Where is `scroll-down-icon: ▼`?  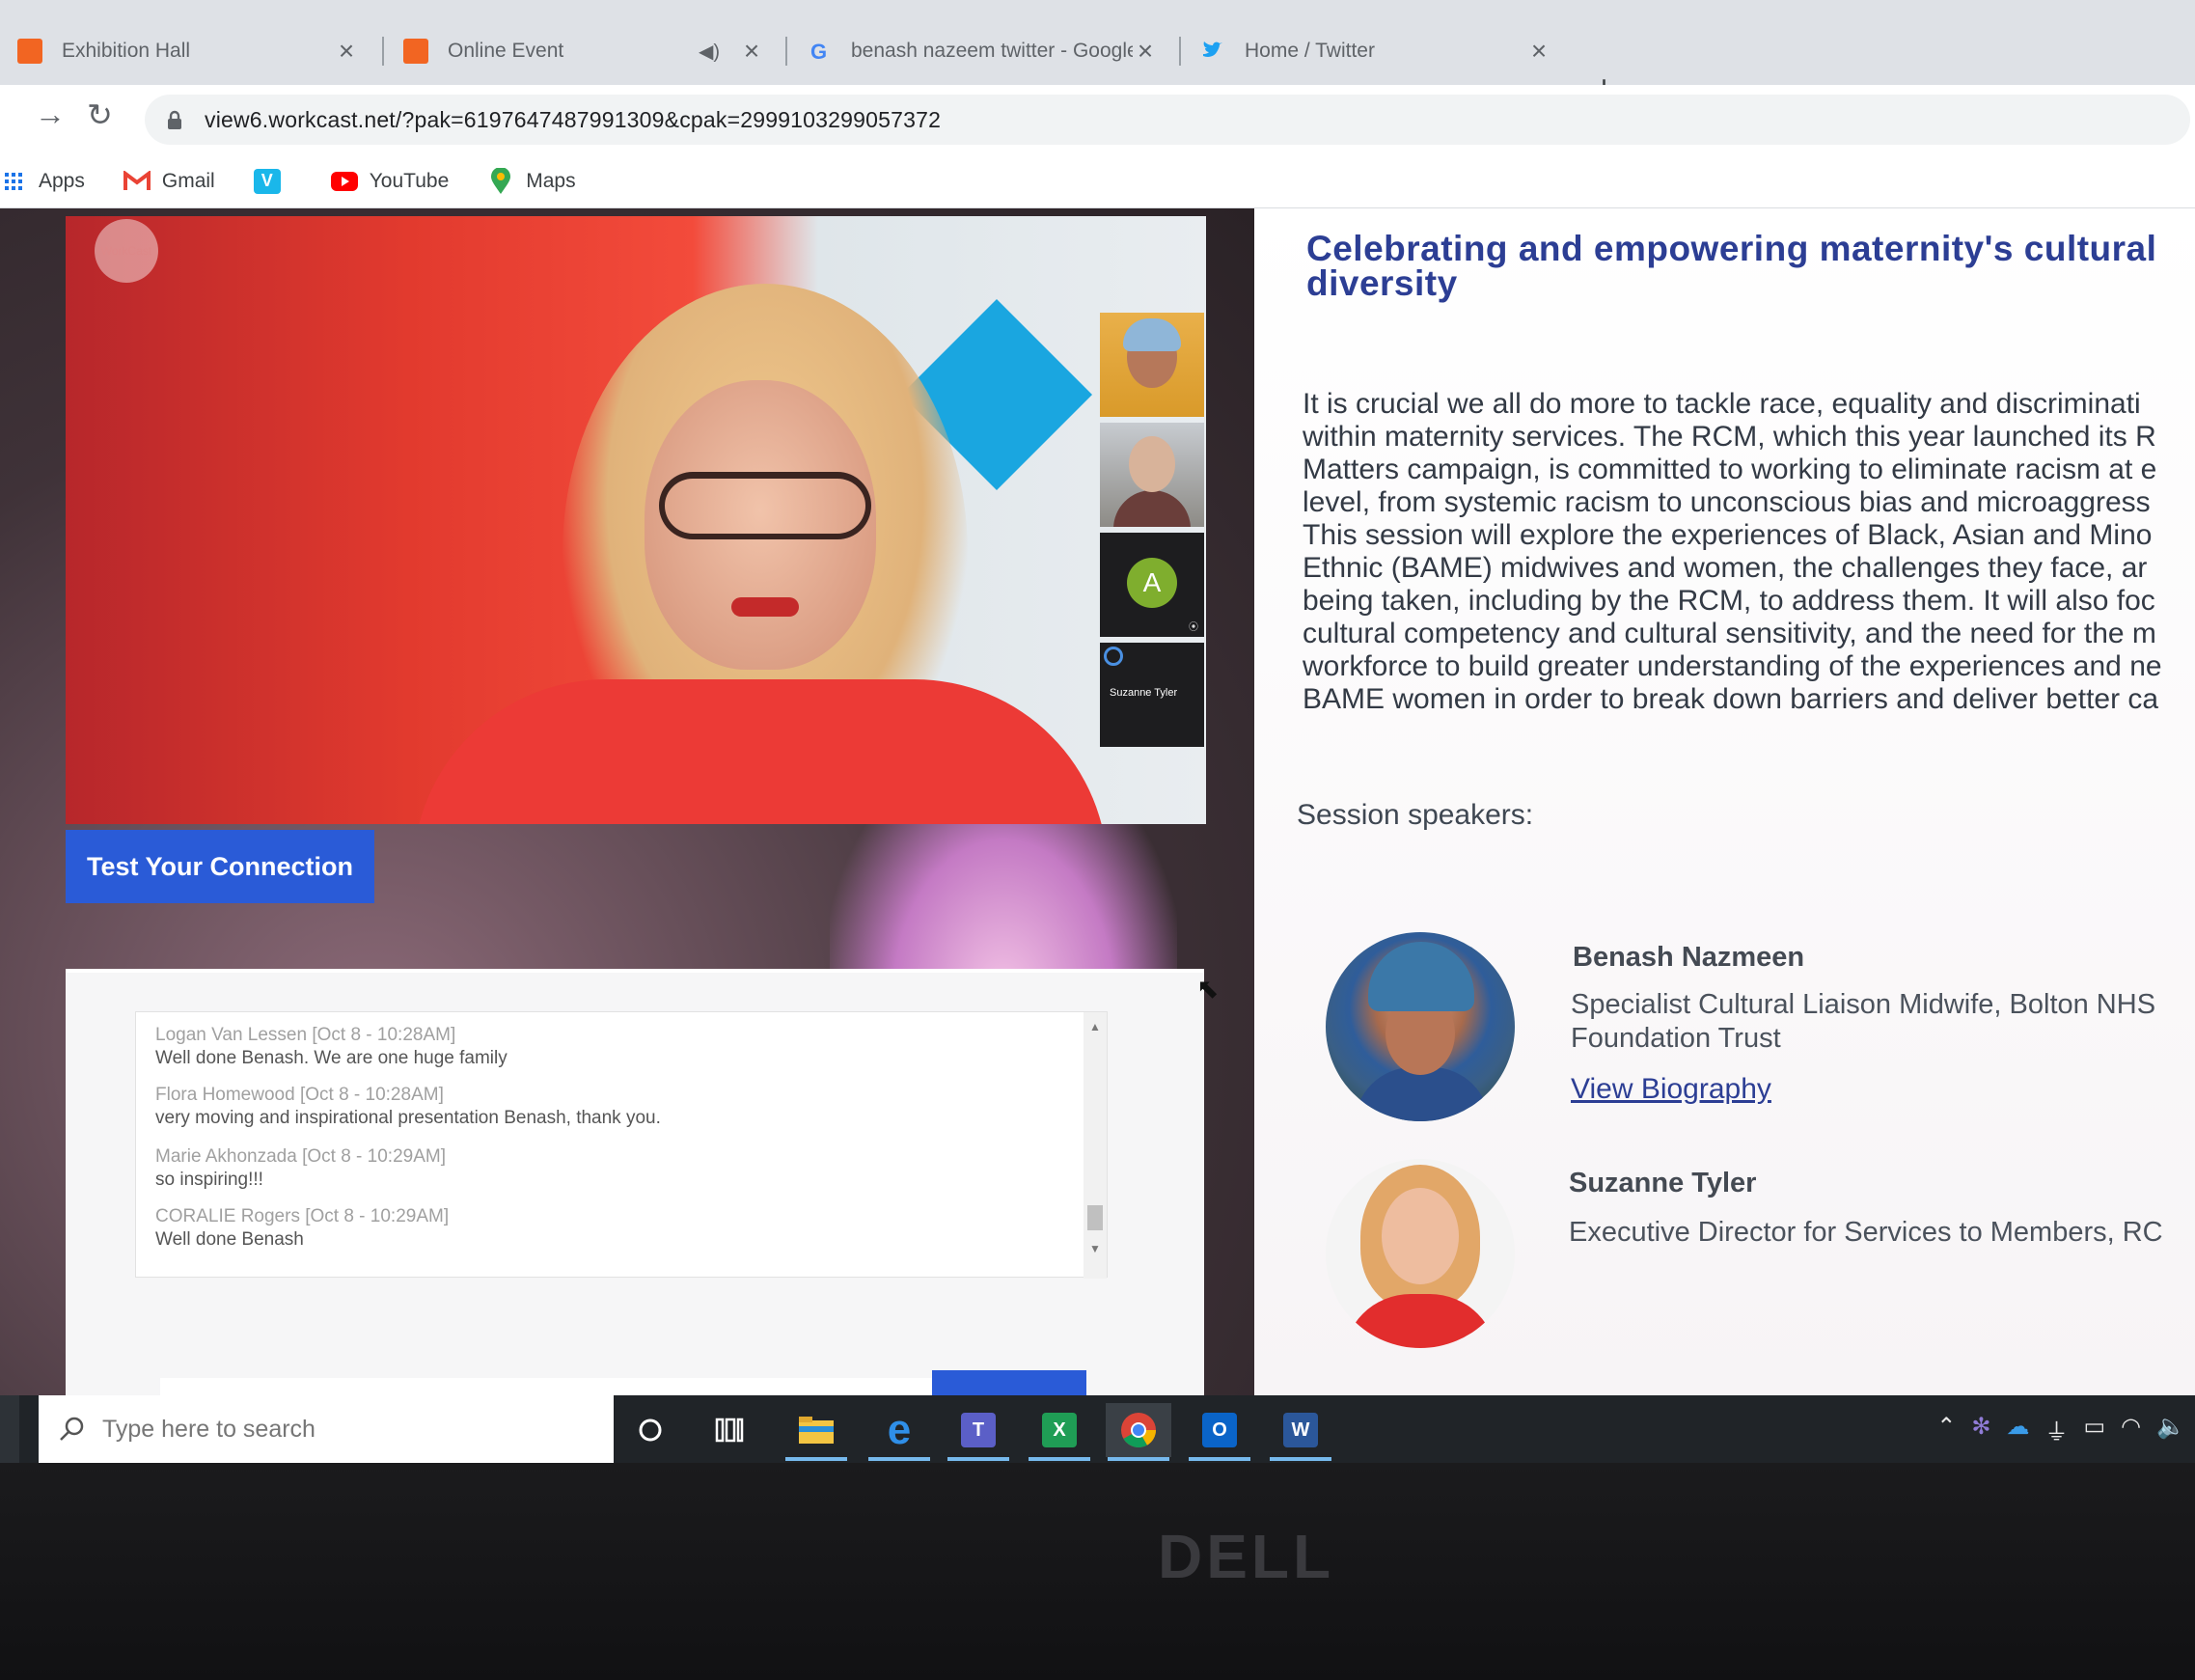 scroll-down-icon: ▼ is located at coordinates (1095, 1248).